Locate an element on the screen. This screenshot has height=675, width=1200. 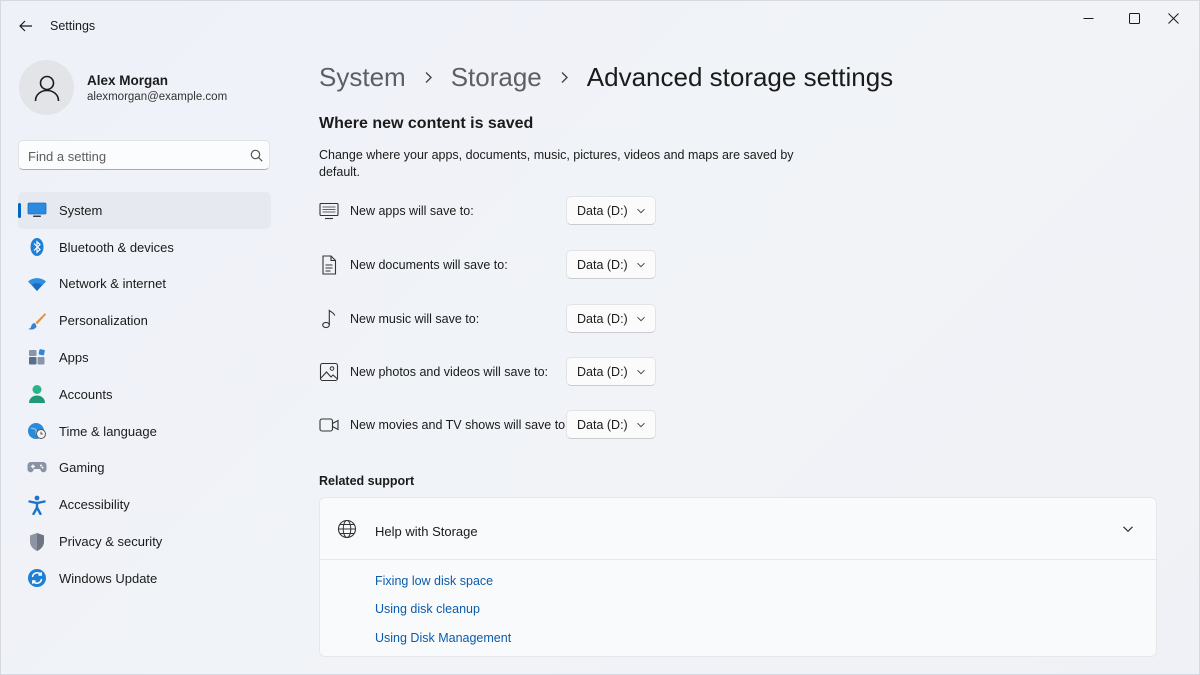
sidebar-item-bluetooth-devices: Bluetooth & devices is located at coordinates (144, 247).